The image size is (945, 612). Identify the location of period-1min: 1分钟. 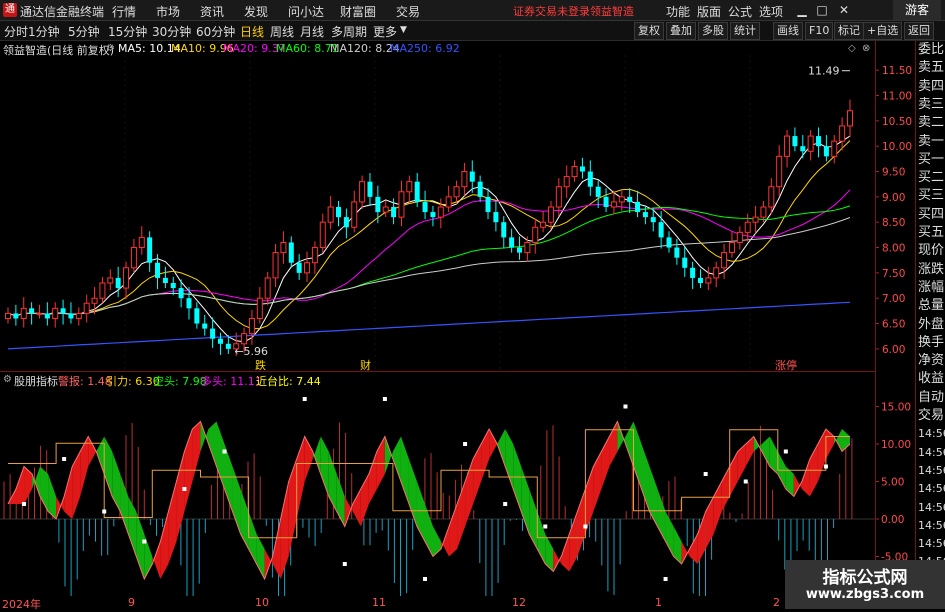
(44, 31).